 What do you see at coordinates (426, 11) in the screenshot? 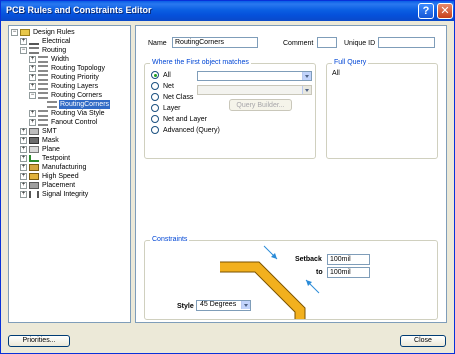
I see `help-button: ?` at bounding box center [426, 11].